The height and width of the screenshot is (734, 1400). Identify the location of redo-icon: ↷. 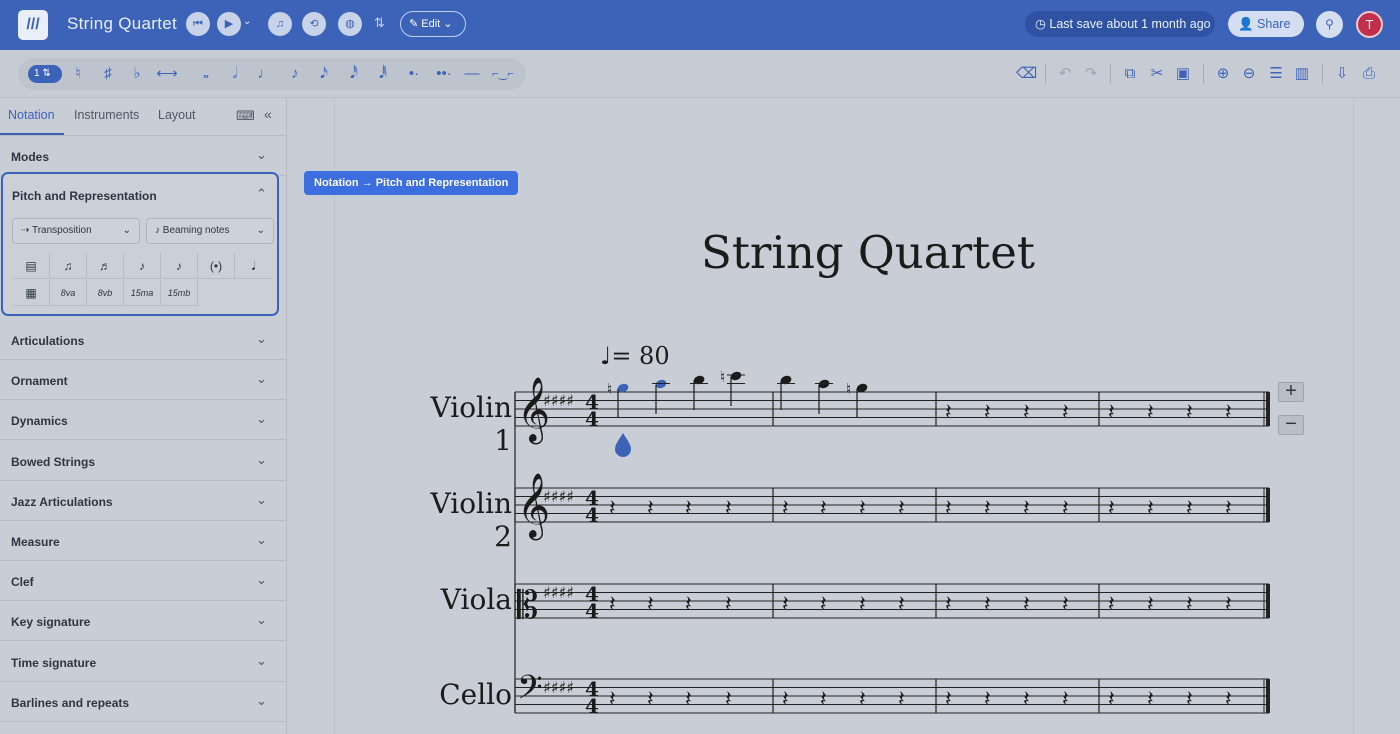
(1091, 74).